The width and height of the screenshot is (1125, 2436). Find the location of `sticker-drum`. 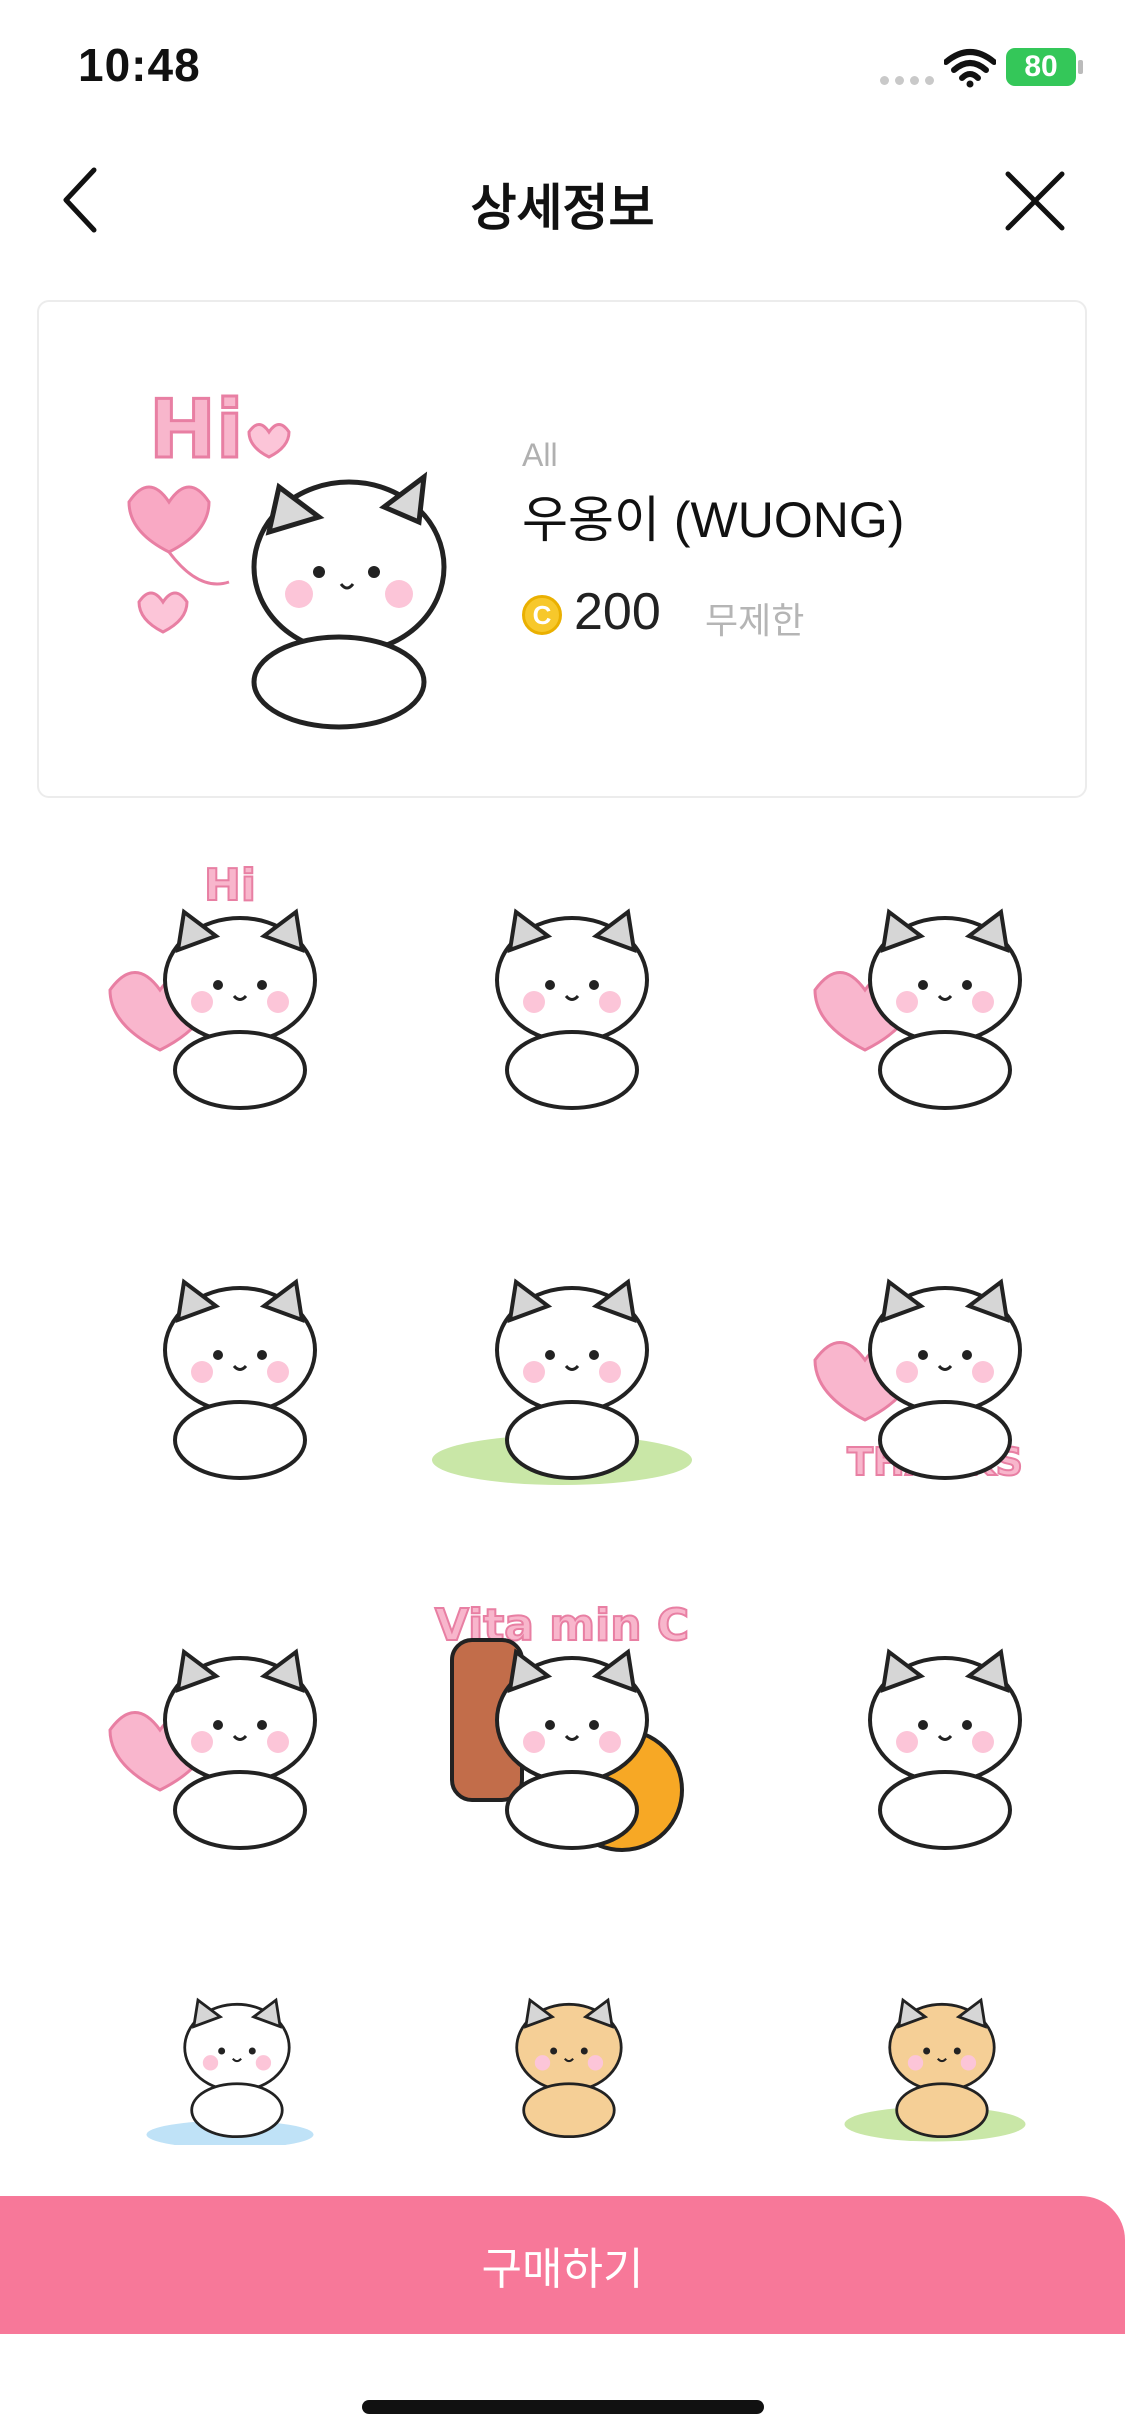

sticker-drum is located at coordinates (562, 980).